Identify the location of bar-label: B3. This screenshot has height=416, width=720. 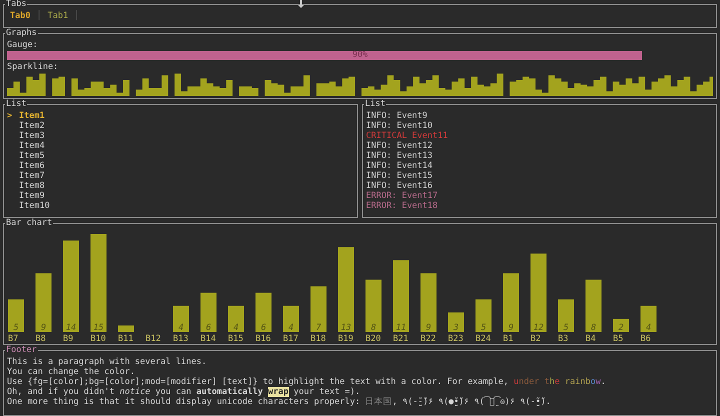
(563, 338).